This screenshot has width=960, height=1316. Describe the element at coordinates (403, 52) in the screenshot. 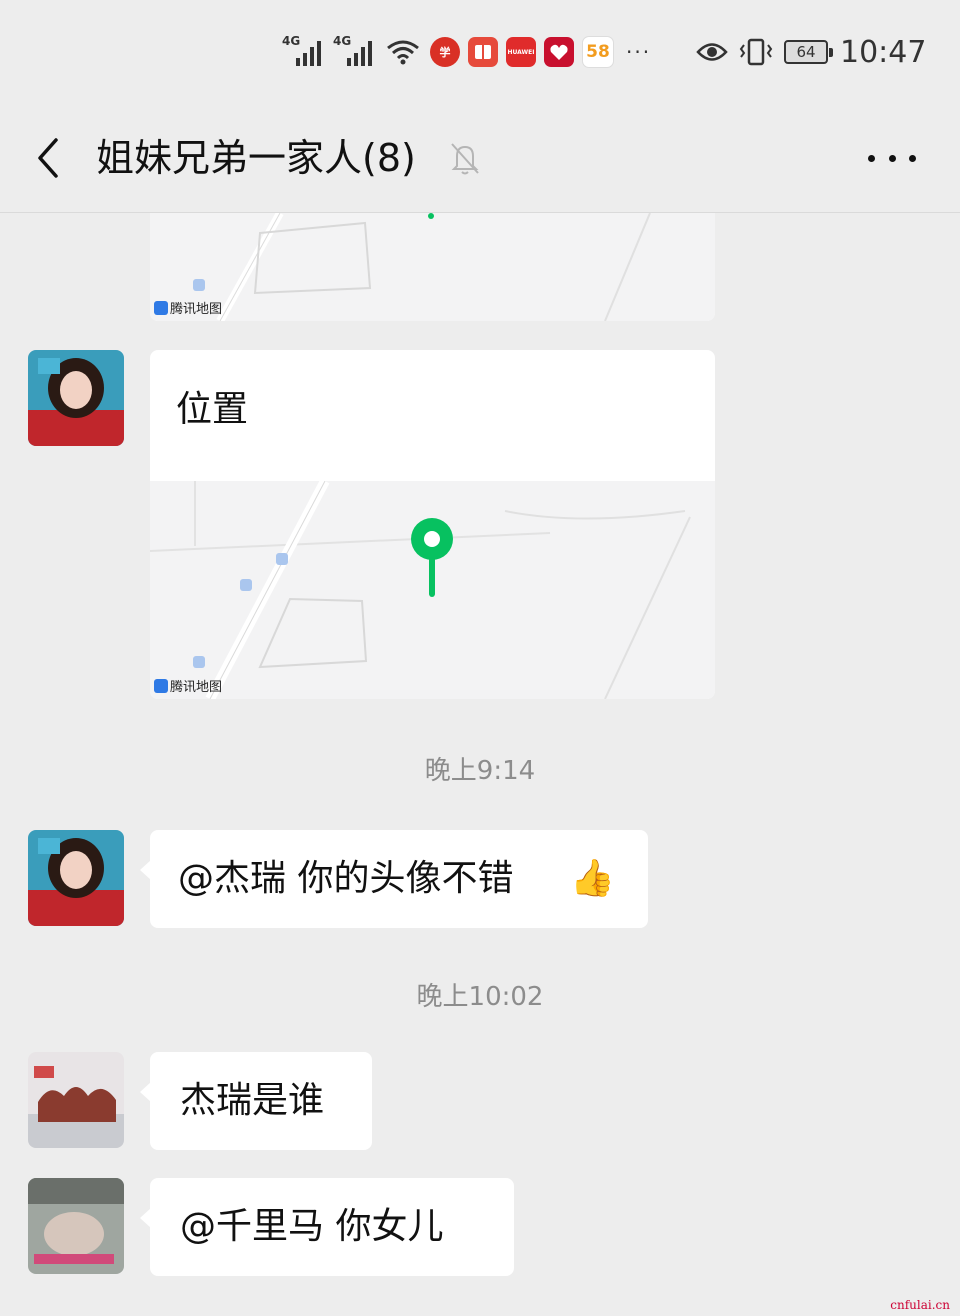

I see `wifi-icon` at that location.